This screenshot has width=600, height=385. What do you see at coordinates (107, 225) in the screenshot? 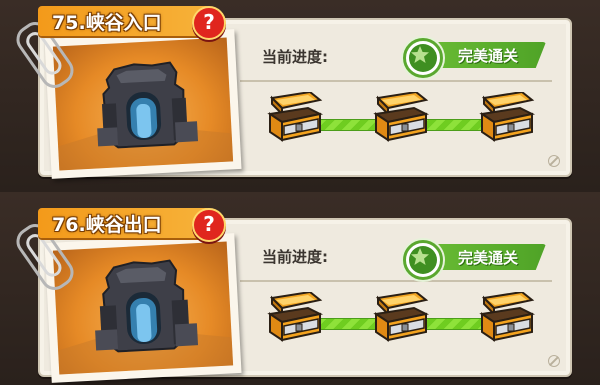
I see `level-title: 76.峡谷出口` at bounding box center [107, 225].